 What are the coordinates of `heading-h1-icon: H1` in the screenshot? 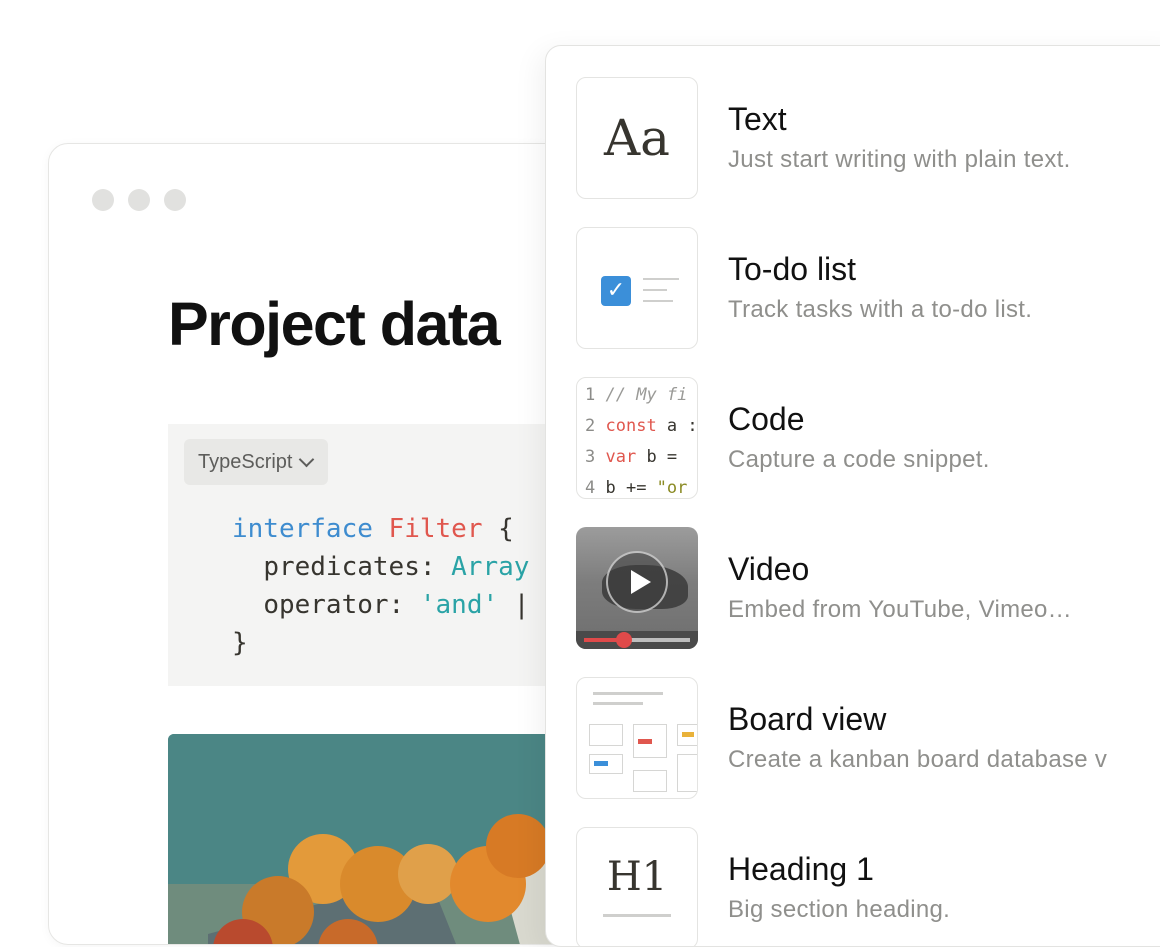 It's located at (637, 877).